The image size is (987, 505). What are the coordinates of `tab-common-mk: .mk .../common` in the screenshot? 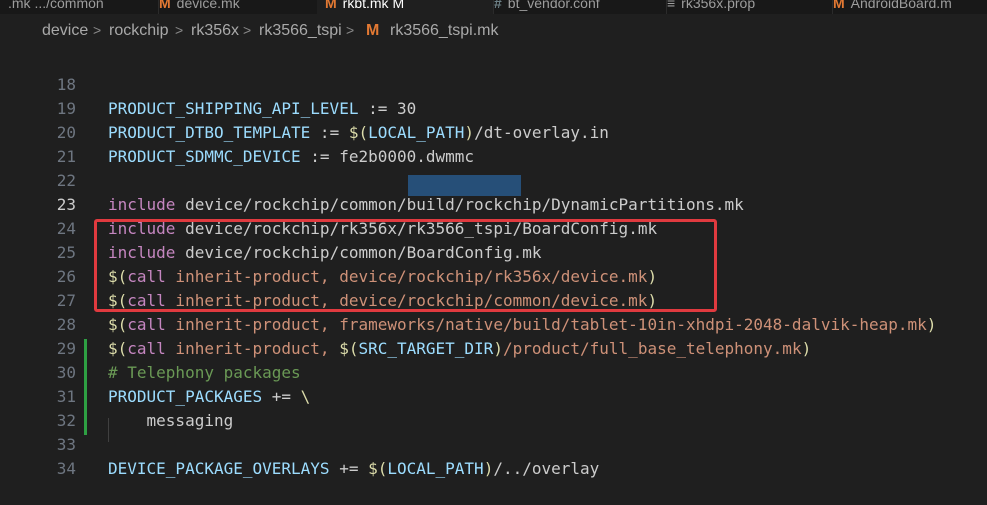 It's located at (79, 7).